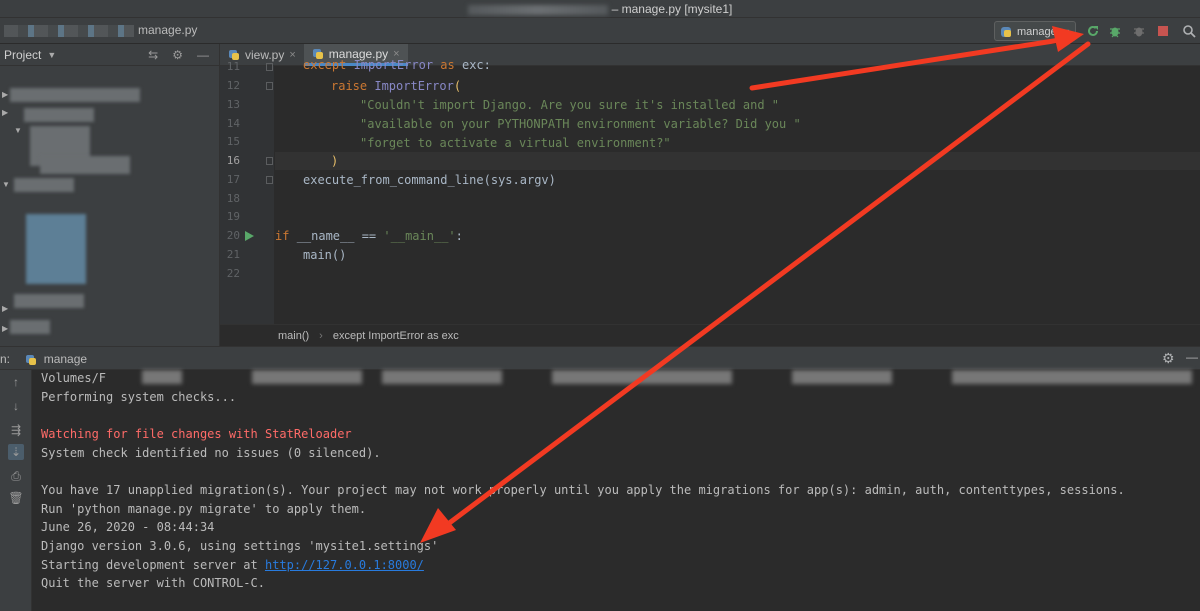 The image size is (1200, 611). Describe the element at coordinates (23, 54) in the screenshot. I see `project-title: Project` at that location.